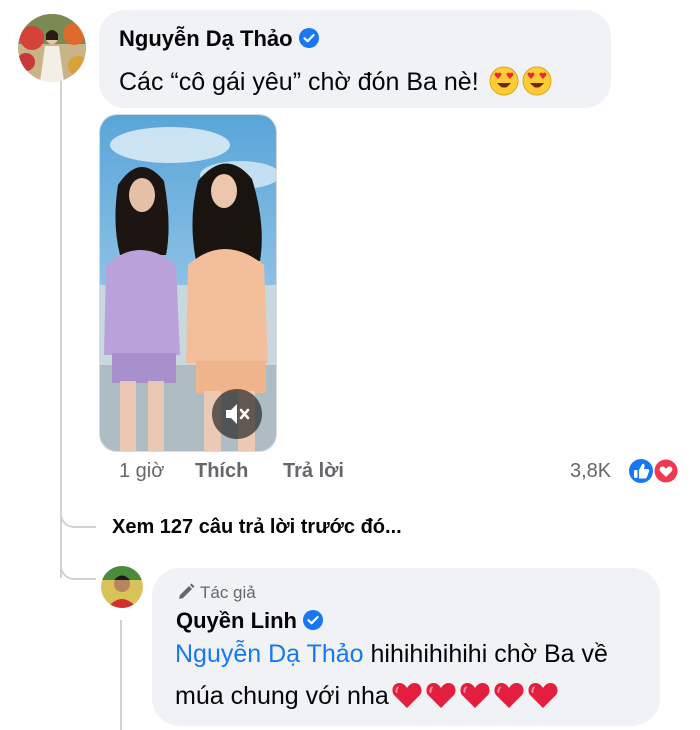 This screenshot has width=700, height=730. I want to click on reply-text: múa chung với nha, so click(282, 696).